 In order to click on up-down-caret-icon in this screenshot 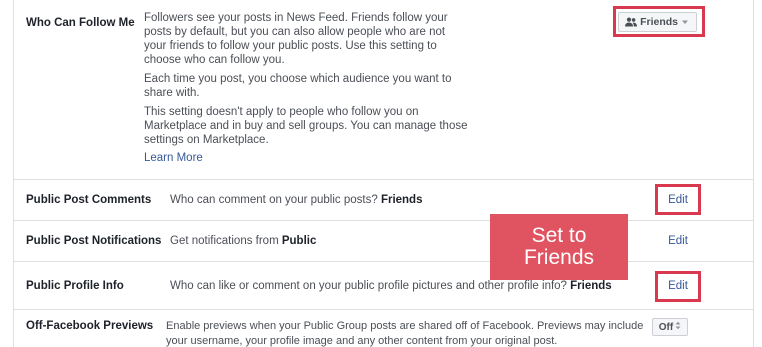, I will do `click(678, 327)`.